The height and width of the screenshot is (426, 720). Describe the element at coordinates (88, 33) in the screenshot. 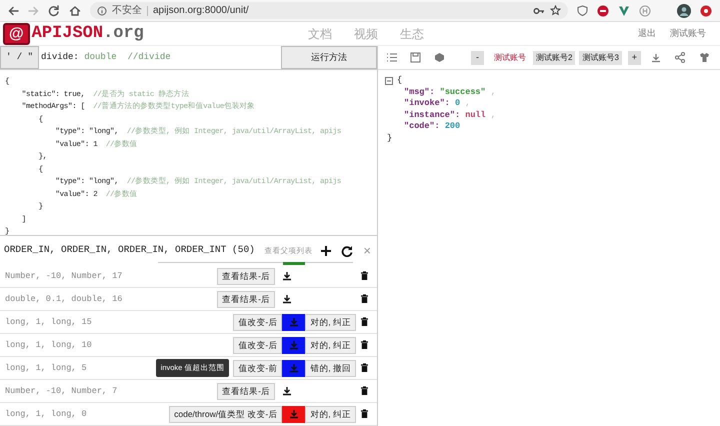

I see `logo-text: APIJSON.org` at that location.